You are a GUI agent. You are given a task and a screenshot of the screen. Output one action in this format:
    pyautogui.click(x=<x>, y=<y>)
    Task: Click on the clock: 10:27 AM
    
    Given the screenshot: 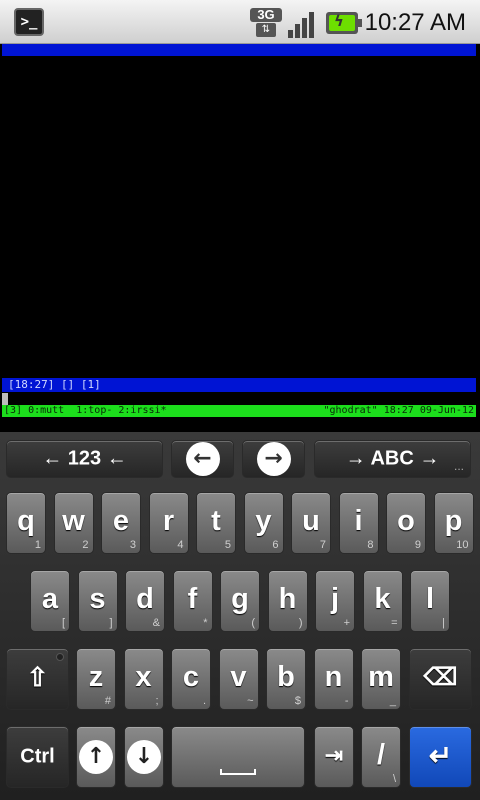 What is the action you would take?
    pyautogui.click(x=415, y=22)
    